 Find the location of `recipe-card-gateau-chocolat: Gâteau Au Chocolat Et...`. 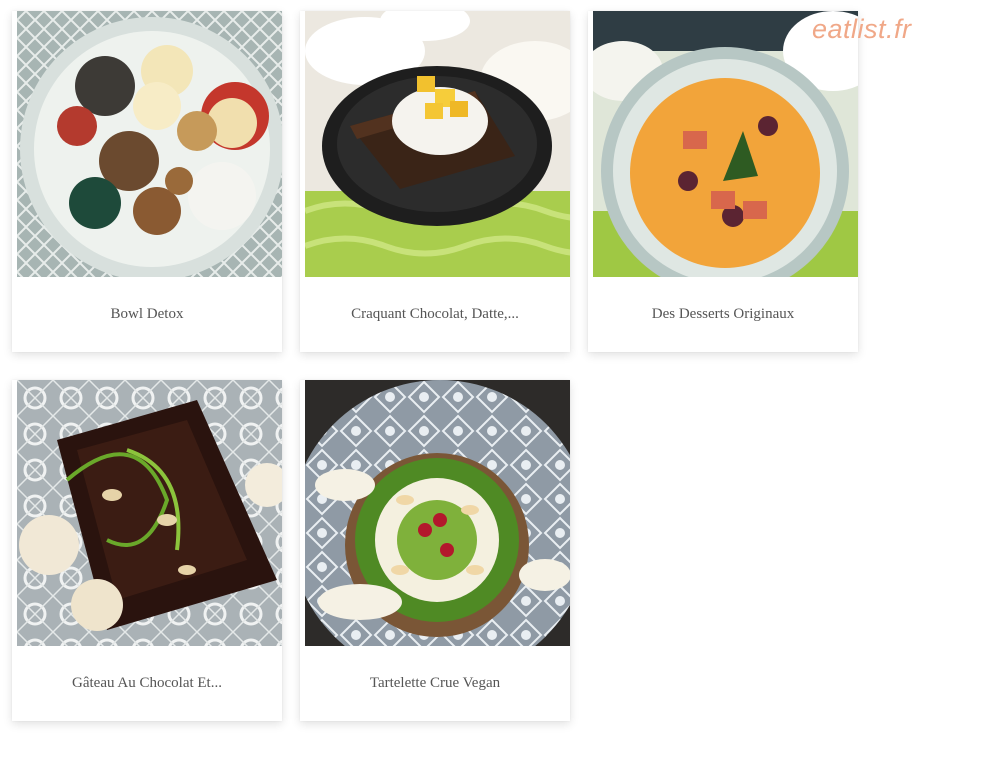

recipe-card-gateau-chocolat: Gâteau Au Chocolat Et... is located at coordinates (147, 550).